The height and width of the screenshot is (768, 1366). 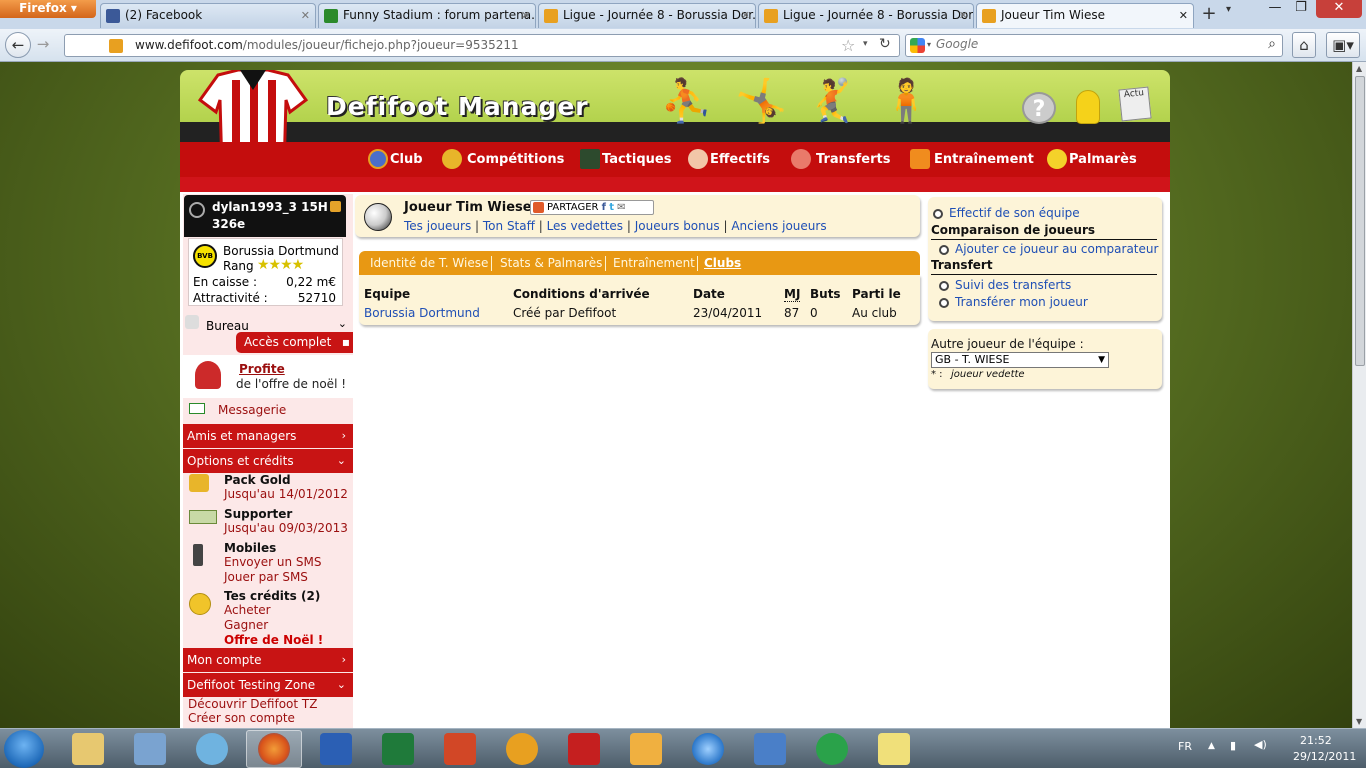 I want to click on firefox-icon, so click(x=274, y=749).